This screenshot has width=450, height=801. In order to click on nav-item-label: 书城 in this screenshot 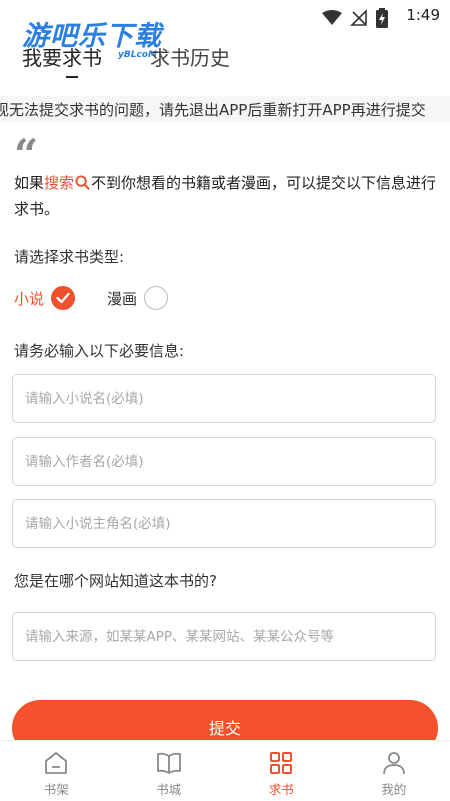, I will do `click(168, 788)`.